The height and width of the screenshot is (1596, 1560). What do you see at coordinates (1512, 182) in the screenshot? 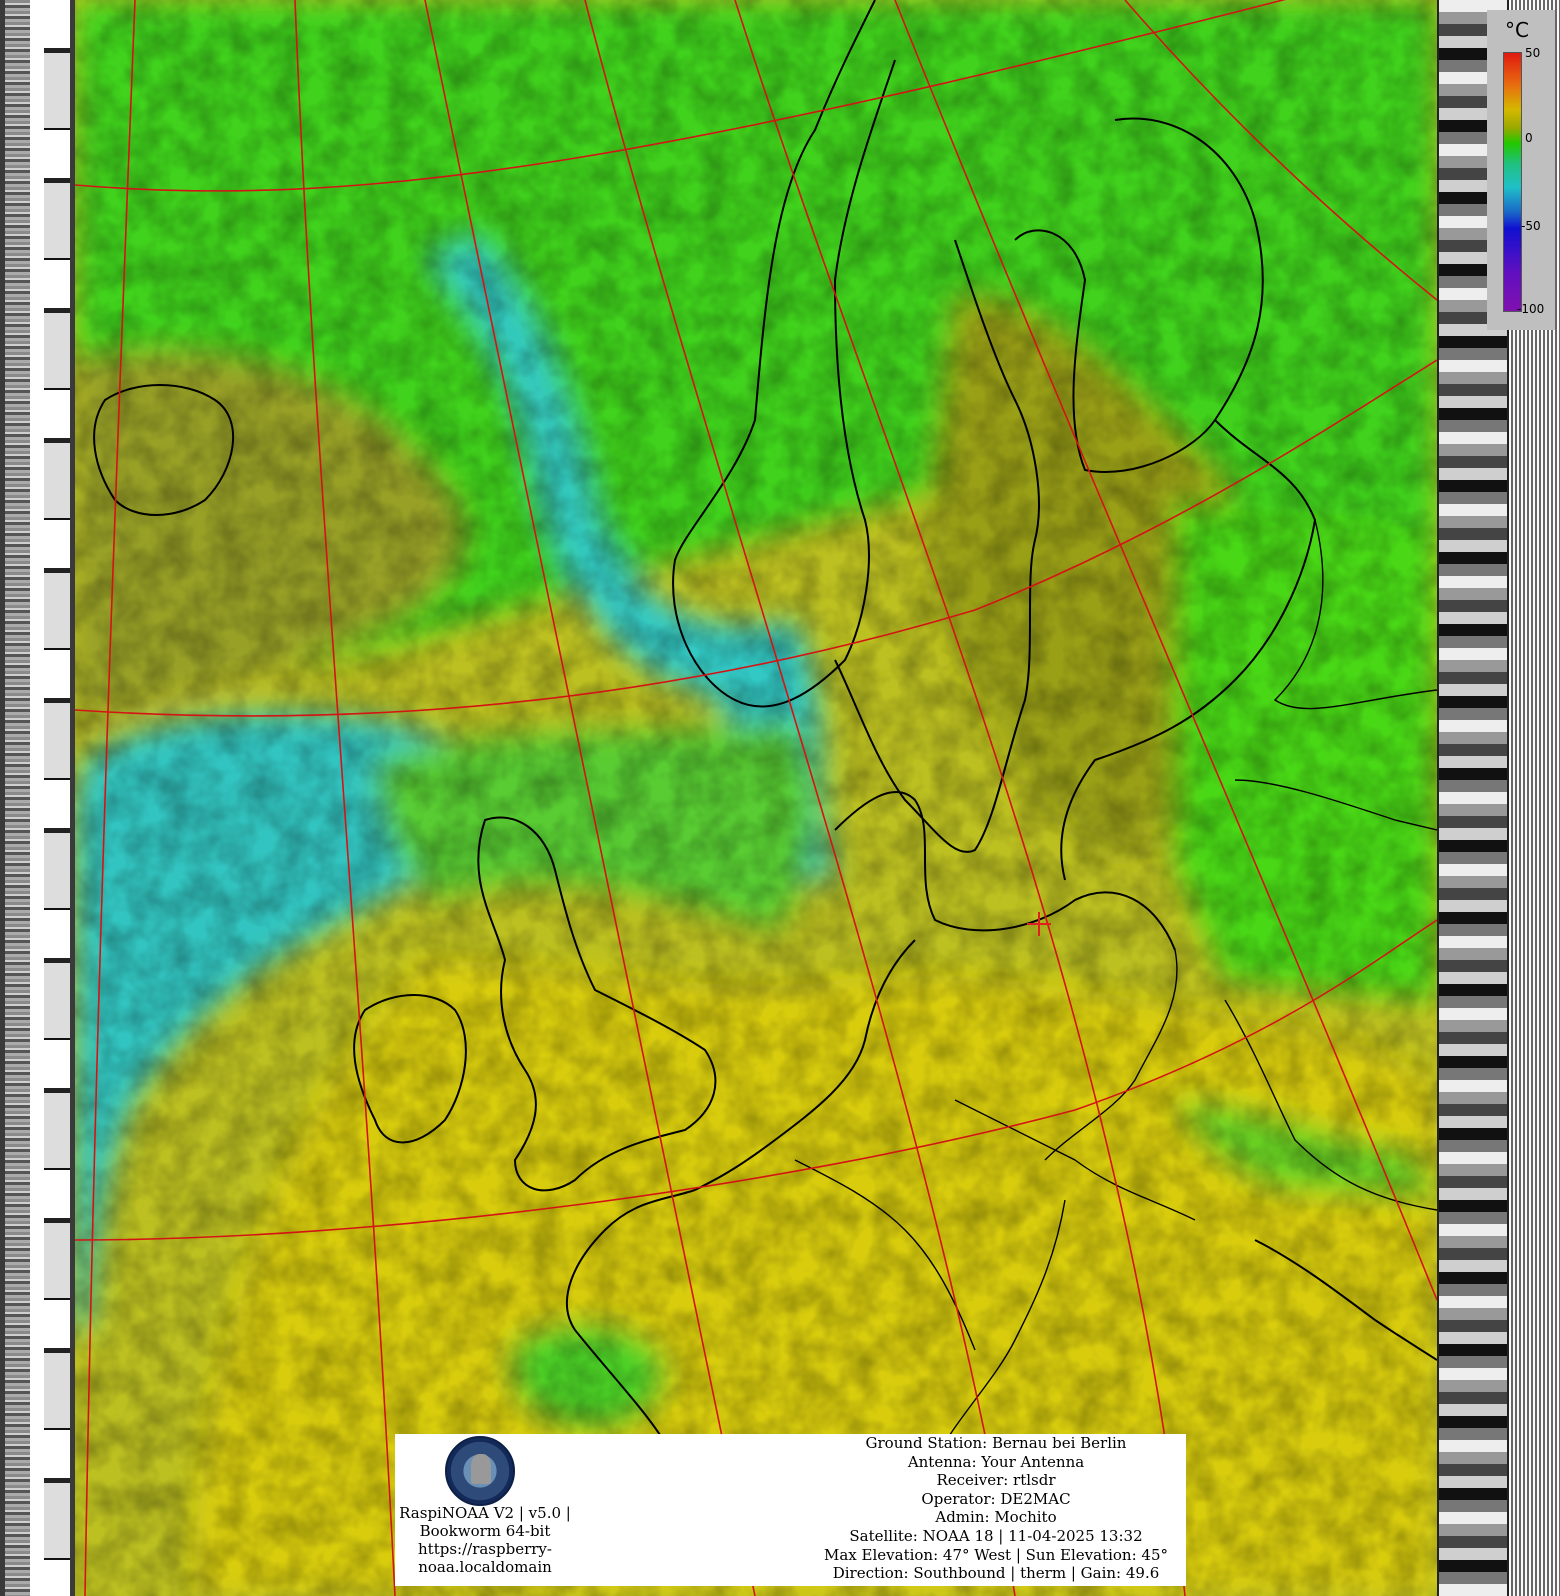
I see `legend-color-scale` at bounding box center [1512, 182].